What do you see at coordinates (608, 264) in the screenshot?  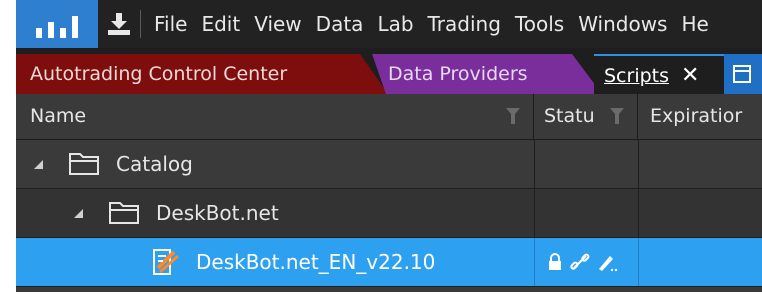 I see `edit-icon` at bounding box center [608, 264].